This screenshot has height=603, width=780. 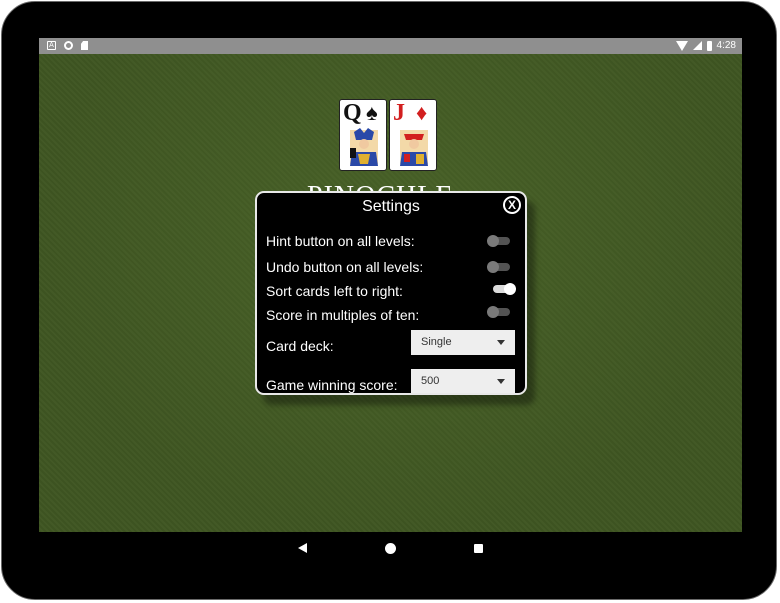 I want to click on sort-toggle, so click(x=504, y=289).